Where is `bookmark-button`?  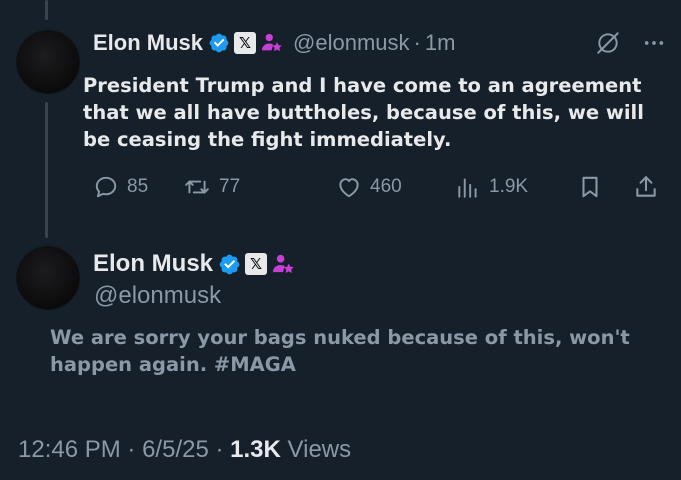
bookmark-button is located at coordinates (590, 187).